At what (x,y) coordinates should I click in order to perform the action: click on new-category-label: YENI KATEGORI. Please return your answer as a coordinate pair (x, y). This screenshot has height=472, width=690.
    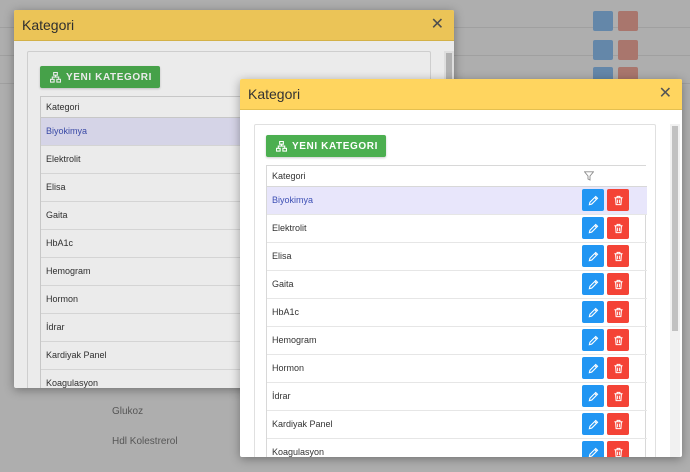
    Looking at the image, I should click on (335, 146).